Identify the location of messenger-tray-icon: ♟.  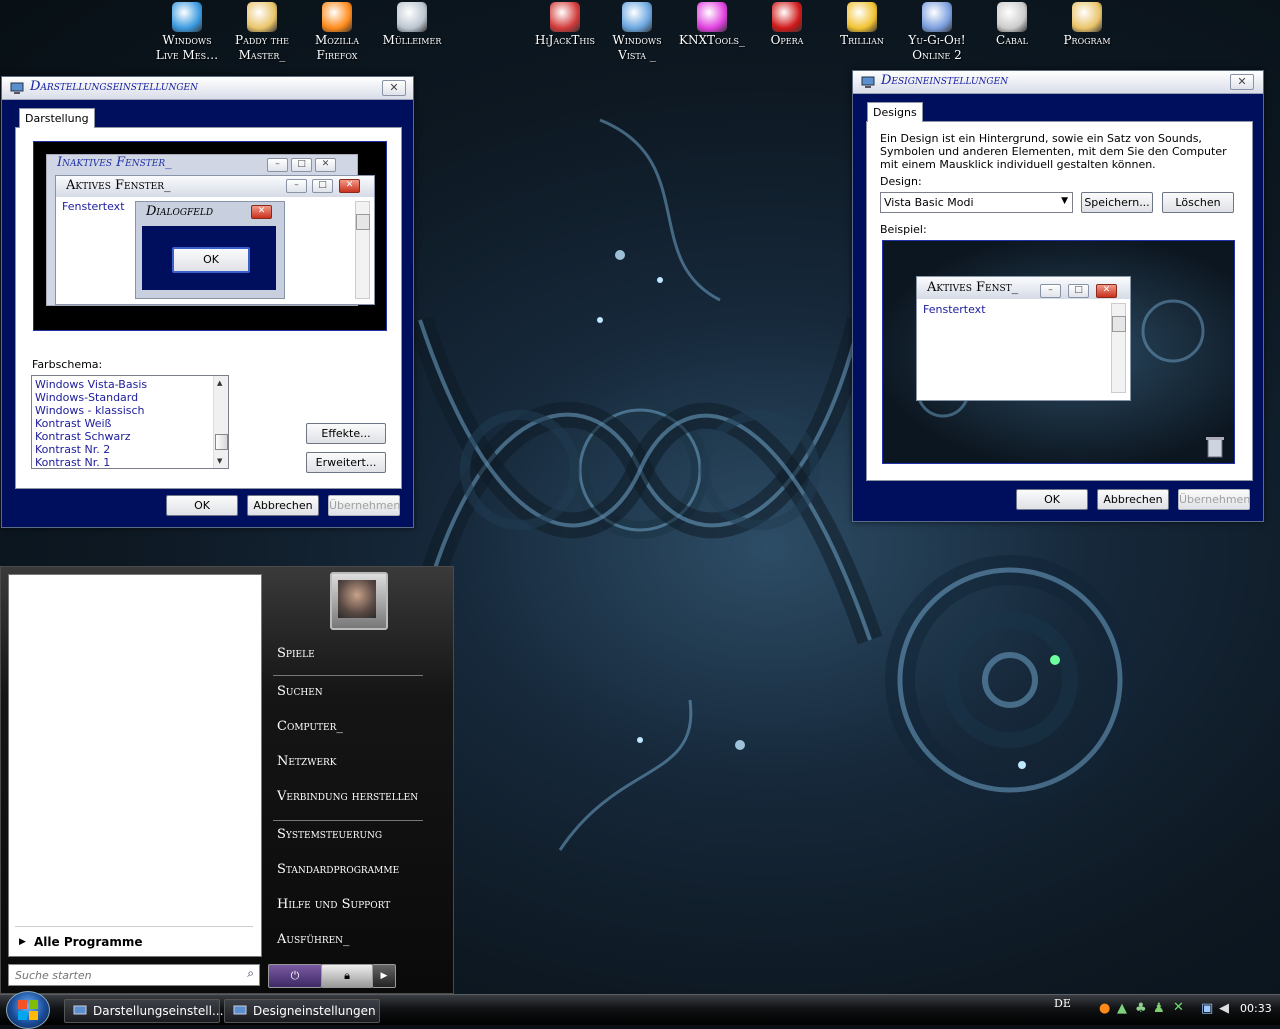
(1159, 1008).